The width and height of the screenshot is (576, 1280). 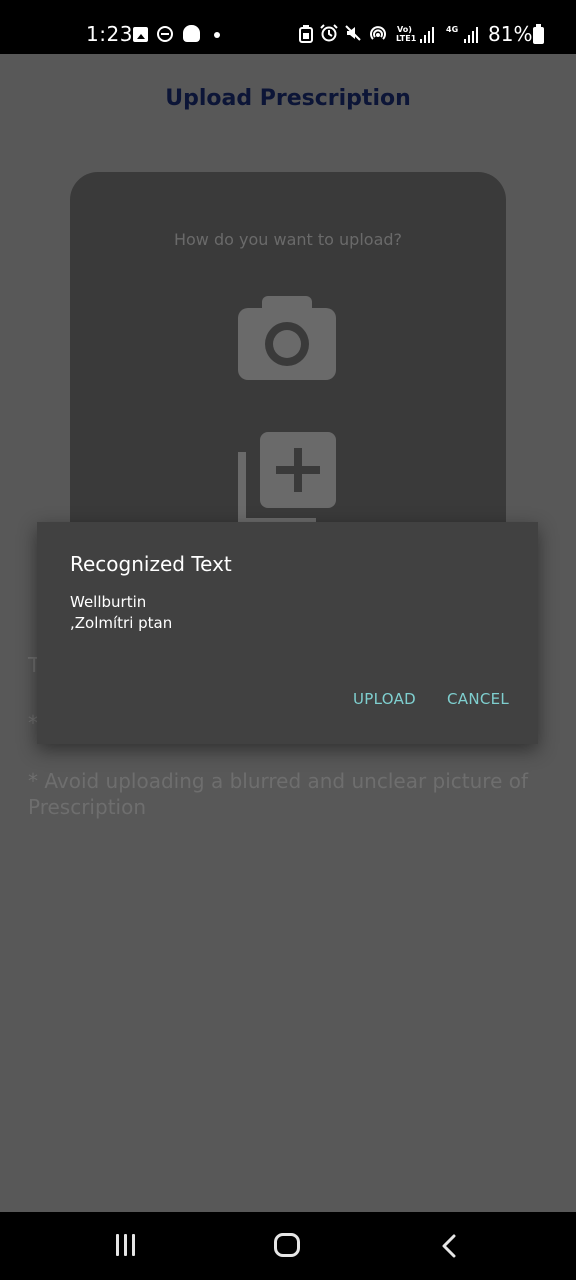 What do you see at coordinates (450, 1246) in the screenshot?
I see `back-icon` at bounding box center [450, 1246].